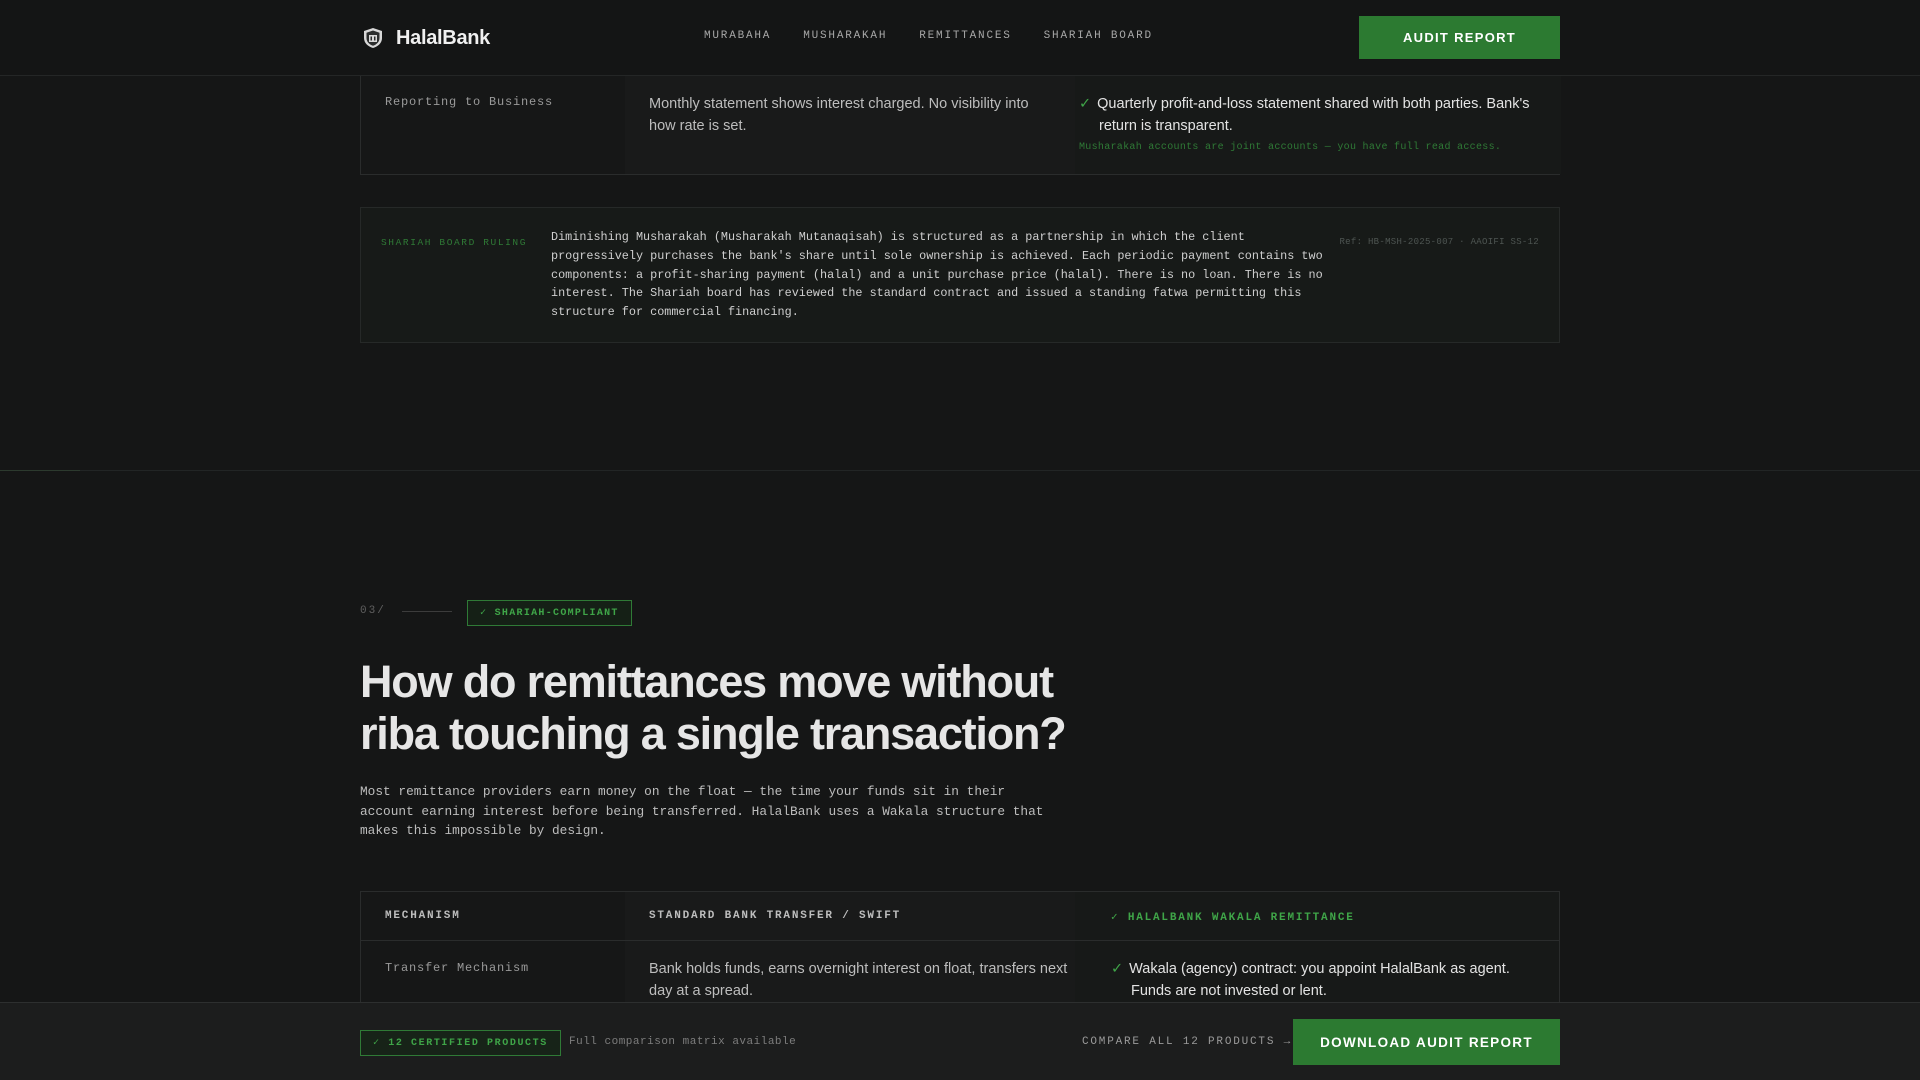  I want to click on section-divider, so click(960, 470).